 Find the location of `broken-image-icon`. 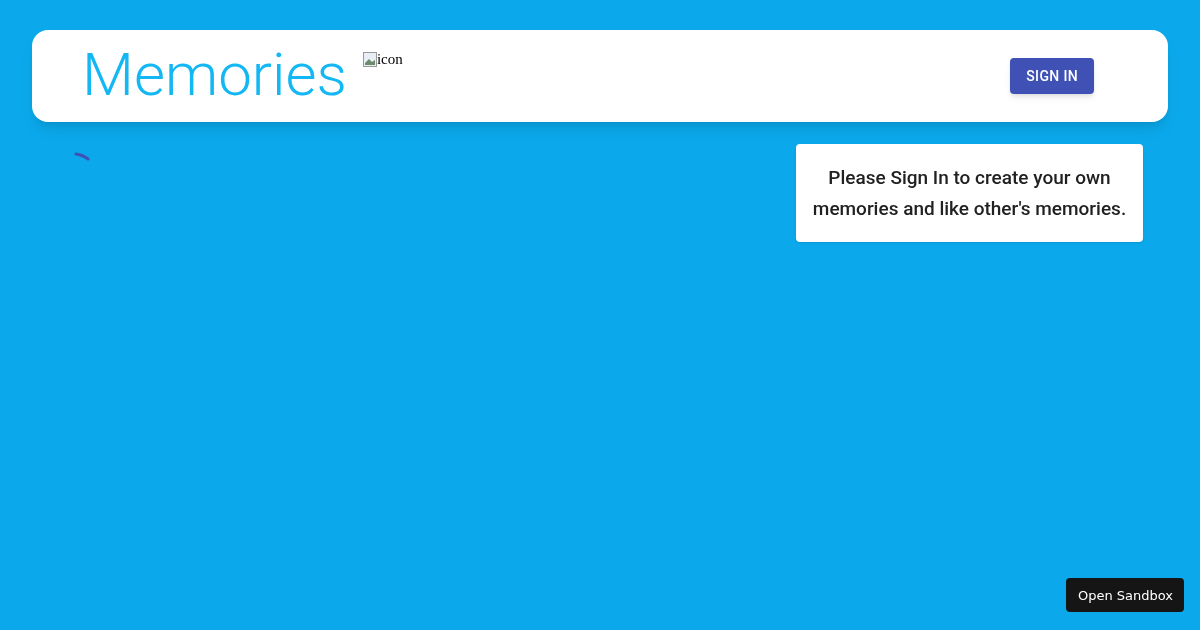

broken-image-icon is located at coordinates (369, 59).